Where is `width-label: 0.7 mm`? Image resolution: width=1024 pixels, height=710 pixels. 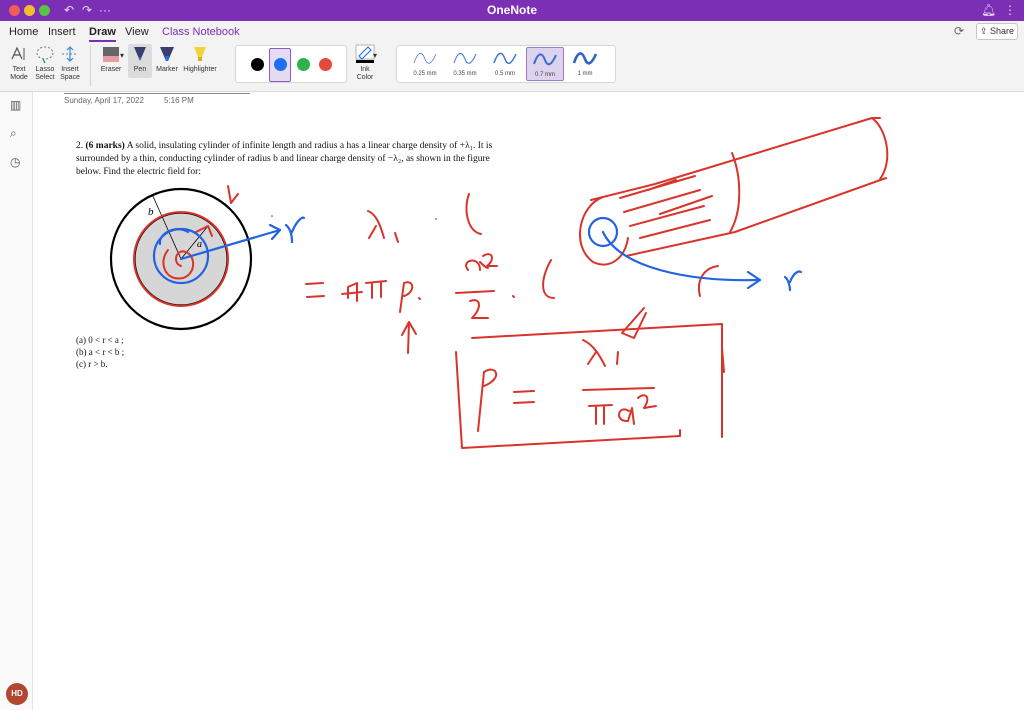
width-label: 0.7 mm is located at coordinates (544, 75).